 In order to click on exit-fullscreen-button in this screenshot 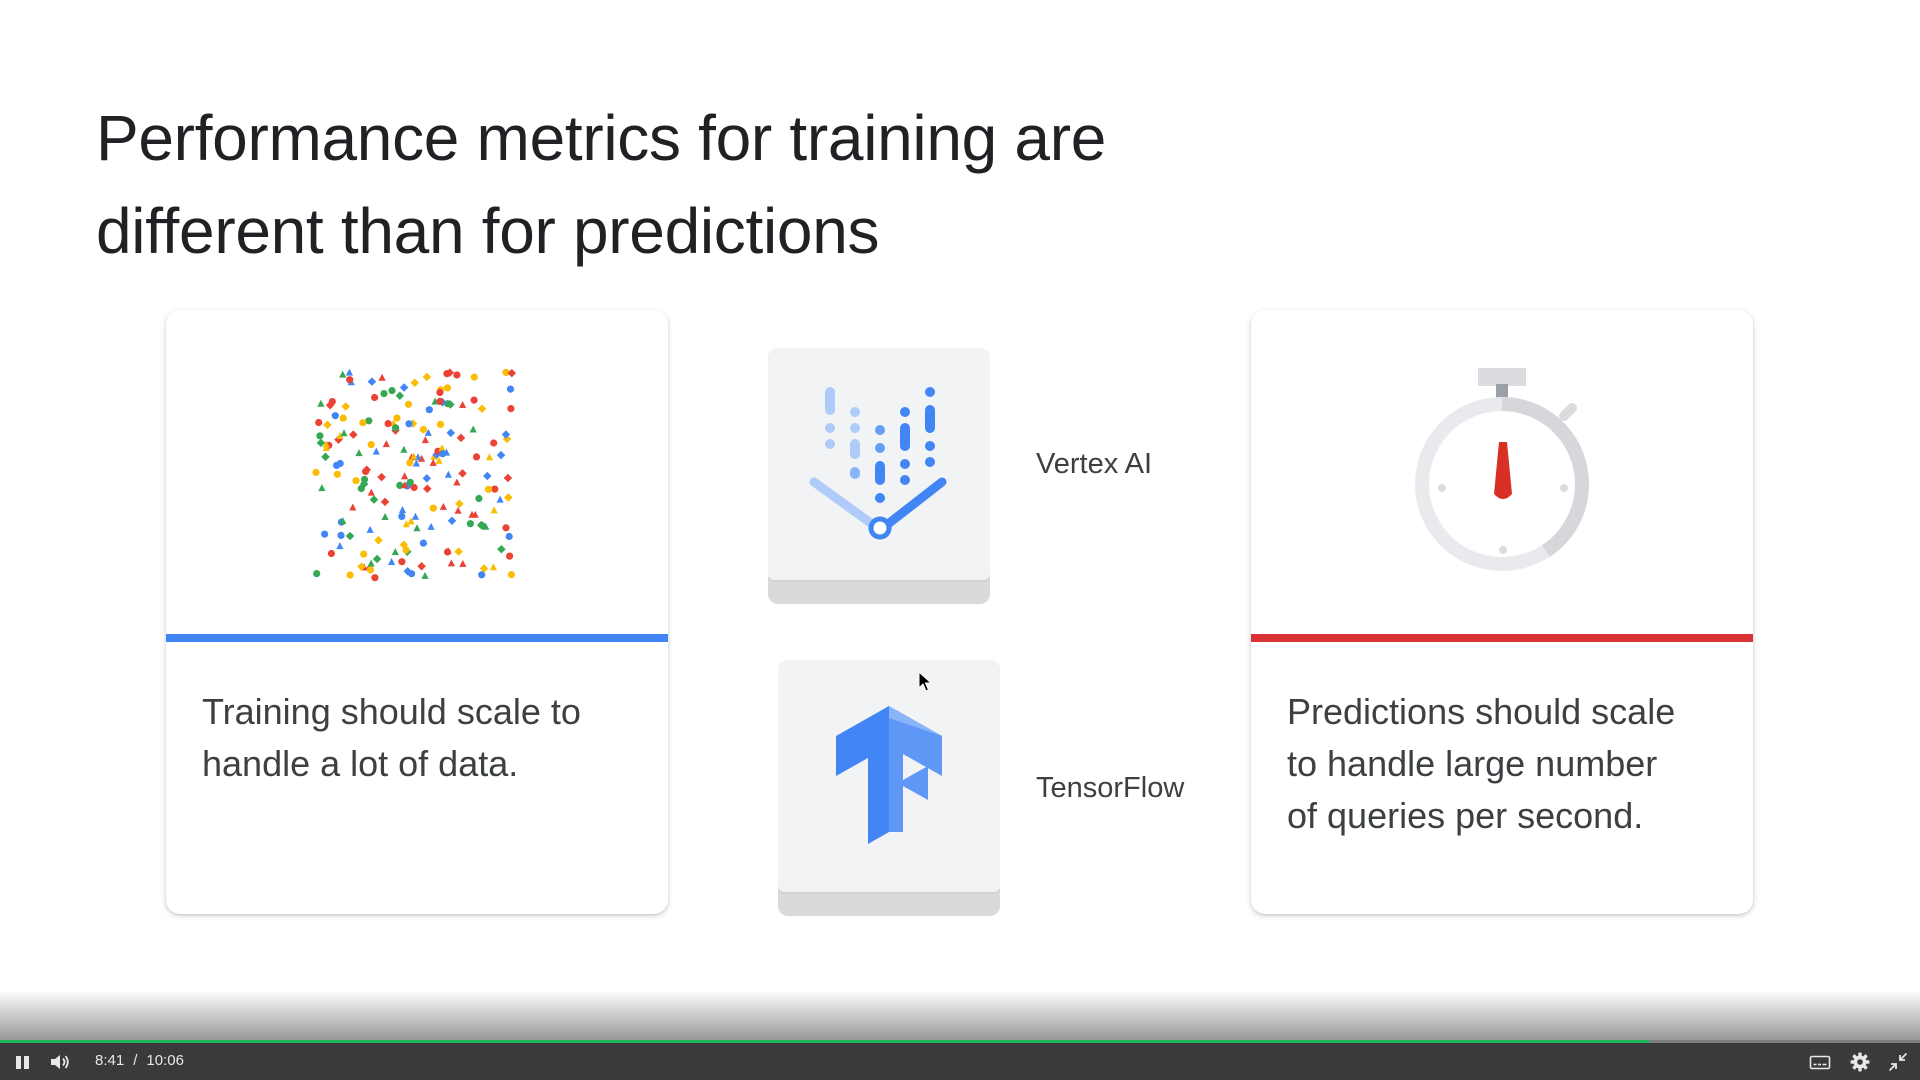, I will do `click(1898, 1062)`.